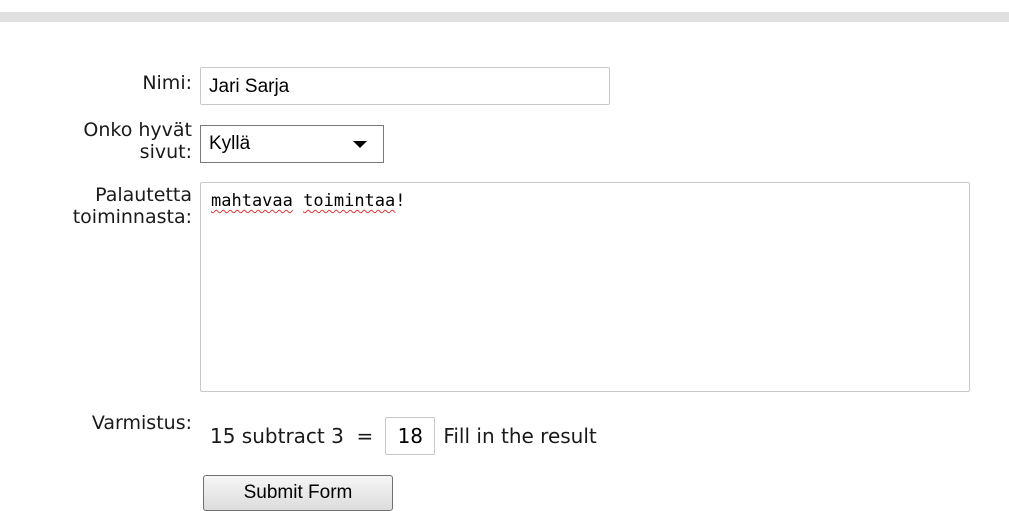 The width and height of the screenshot is (1009, 511). I want to click on feedback-punctuation: !, so click(400, 201).